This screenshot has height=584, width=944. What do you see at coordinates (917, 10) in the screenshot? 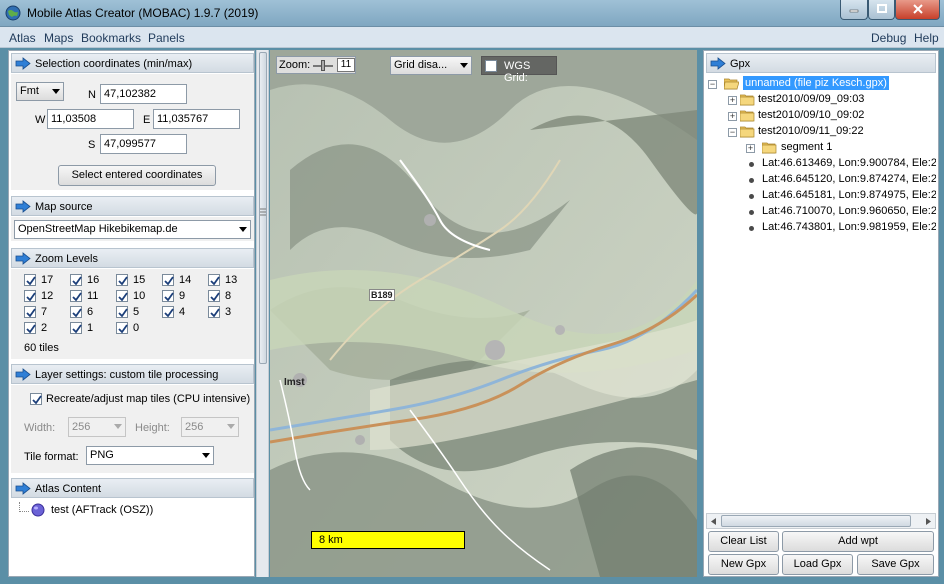
I see `close-button` at bounding box center [917, 10].